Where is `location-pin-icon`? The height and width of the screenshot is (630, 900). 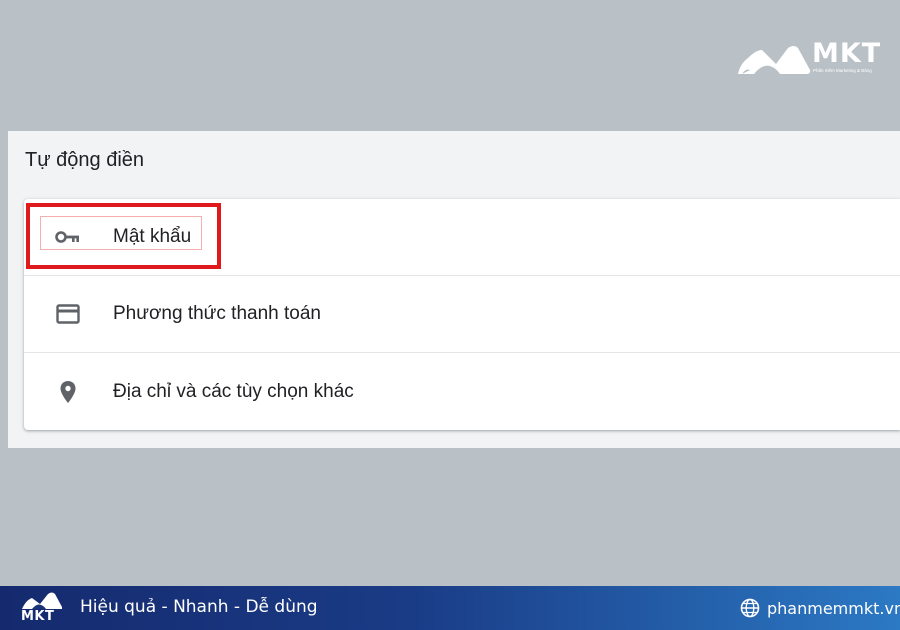
location-pin-icon is located at coordinates (68, 392).